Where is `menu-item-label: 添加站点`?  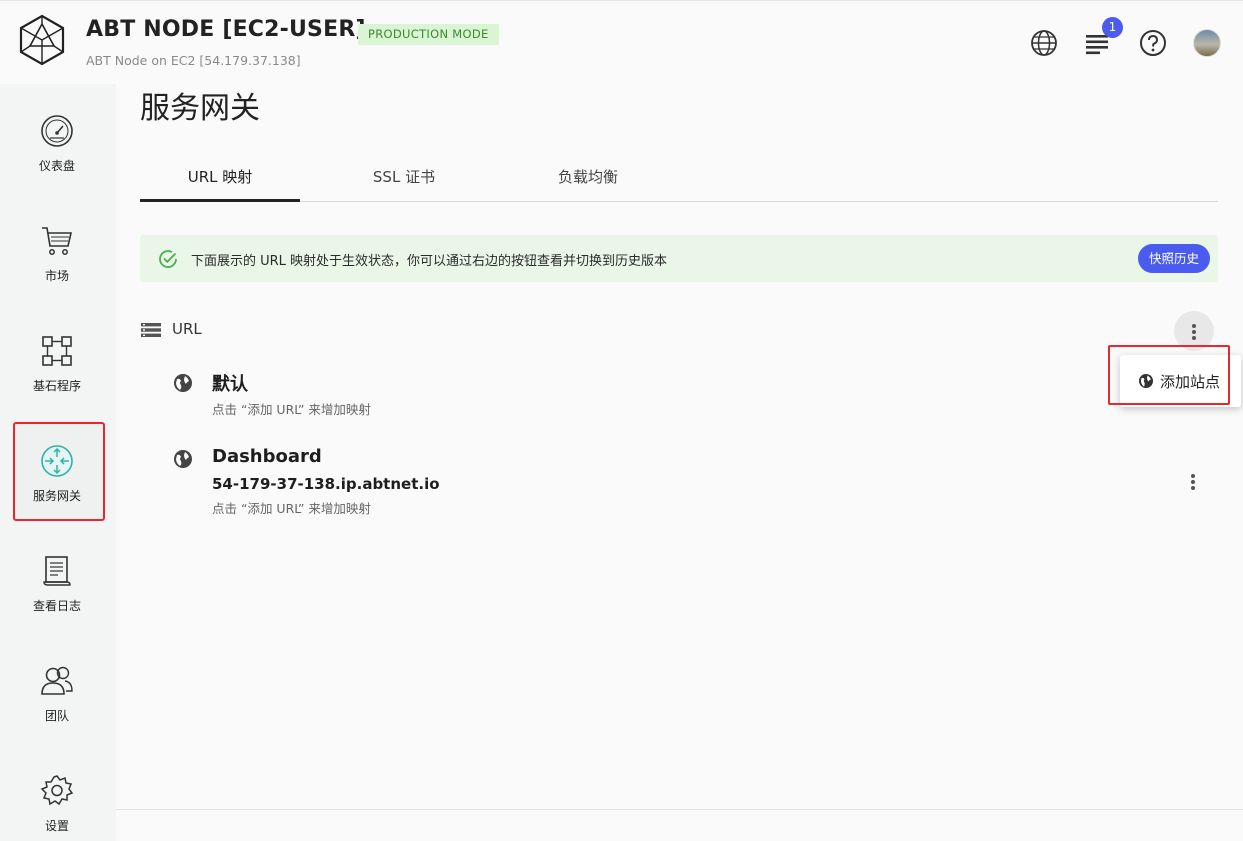 menu-item-label: 添加站点 is located at coordinates (1190, 382).